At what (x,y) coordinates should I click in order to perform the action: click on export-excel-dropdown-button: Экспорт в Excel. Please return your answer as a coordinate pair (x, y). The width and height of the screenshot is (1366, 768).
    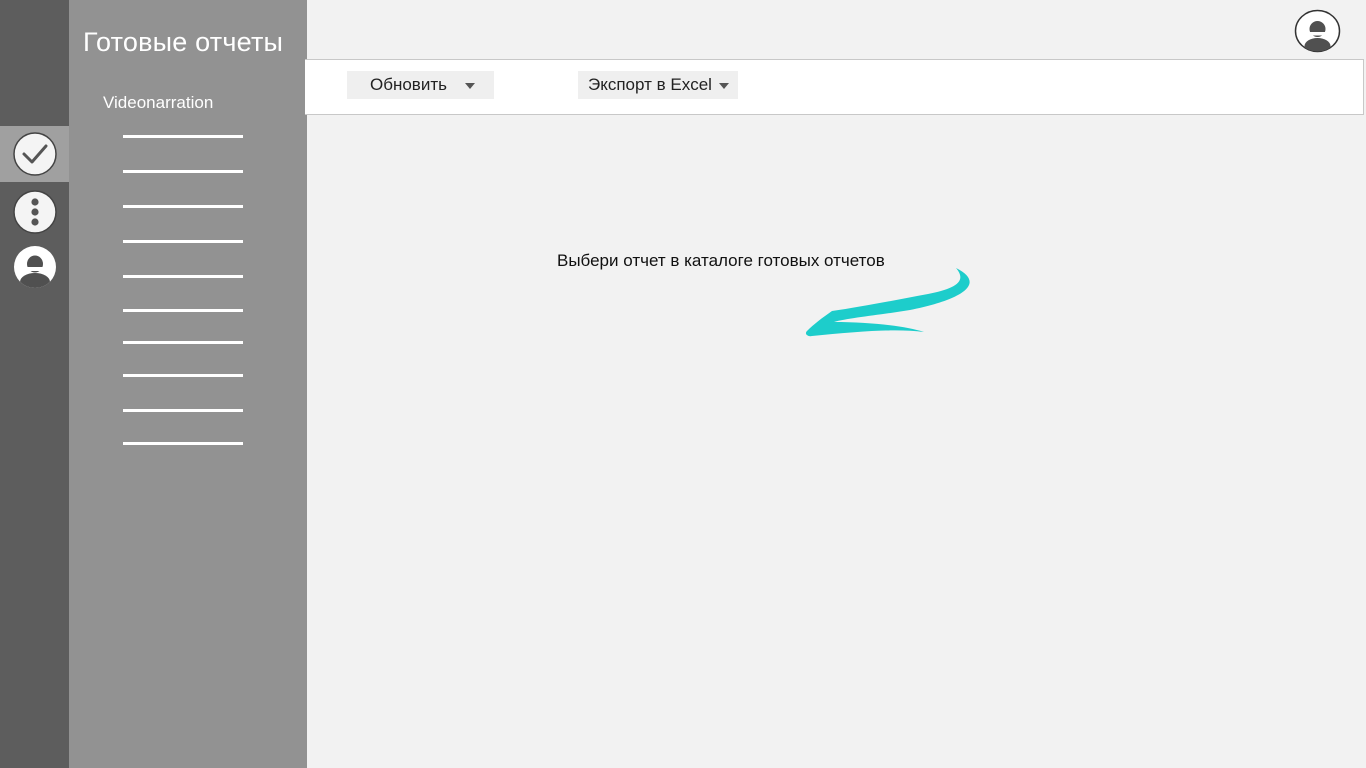
    Looking at the image, I should click on (658, 85).